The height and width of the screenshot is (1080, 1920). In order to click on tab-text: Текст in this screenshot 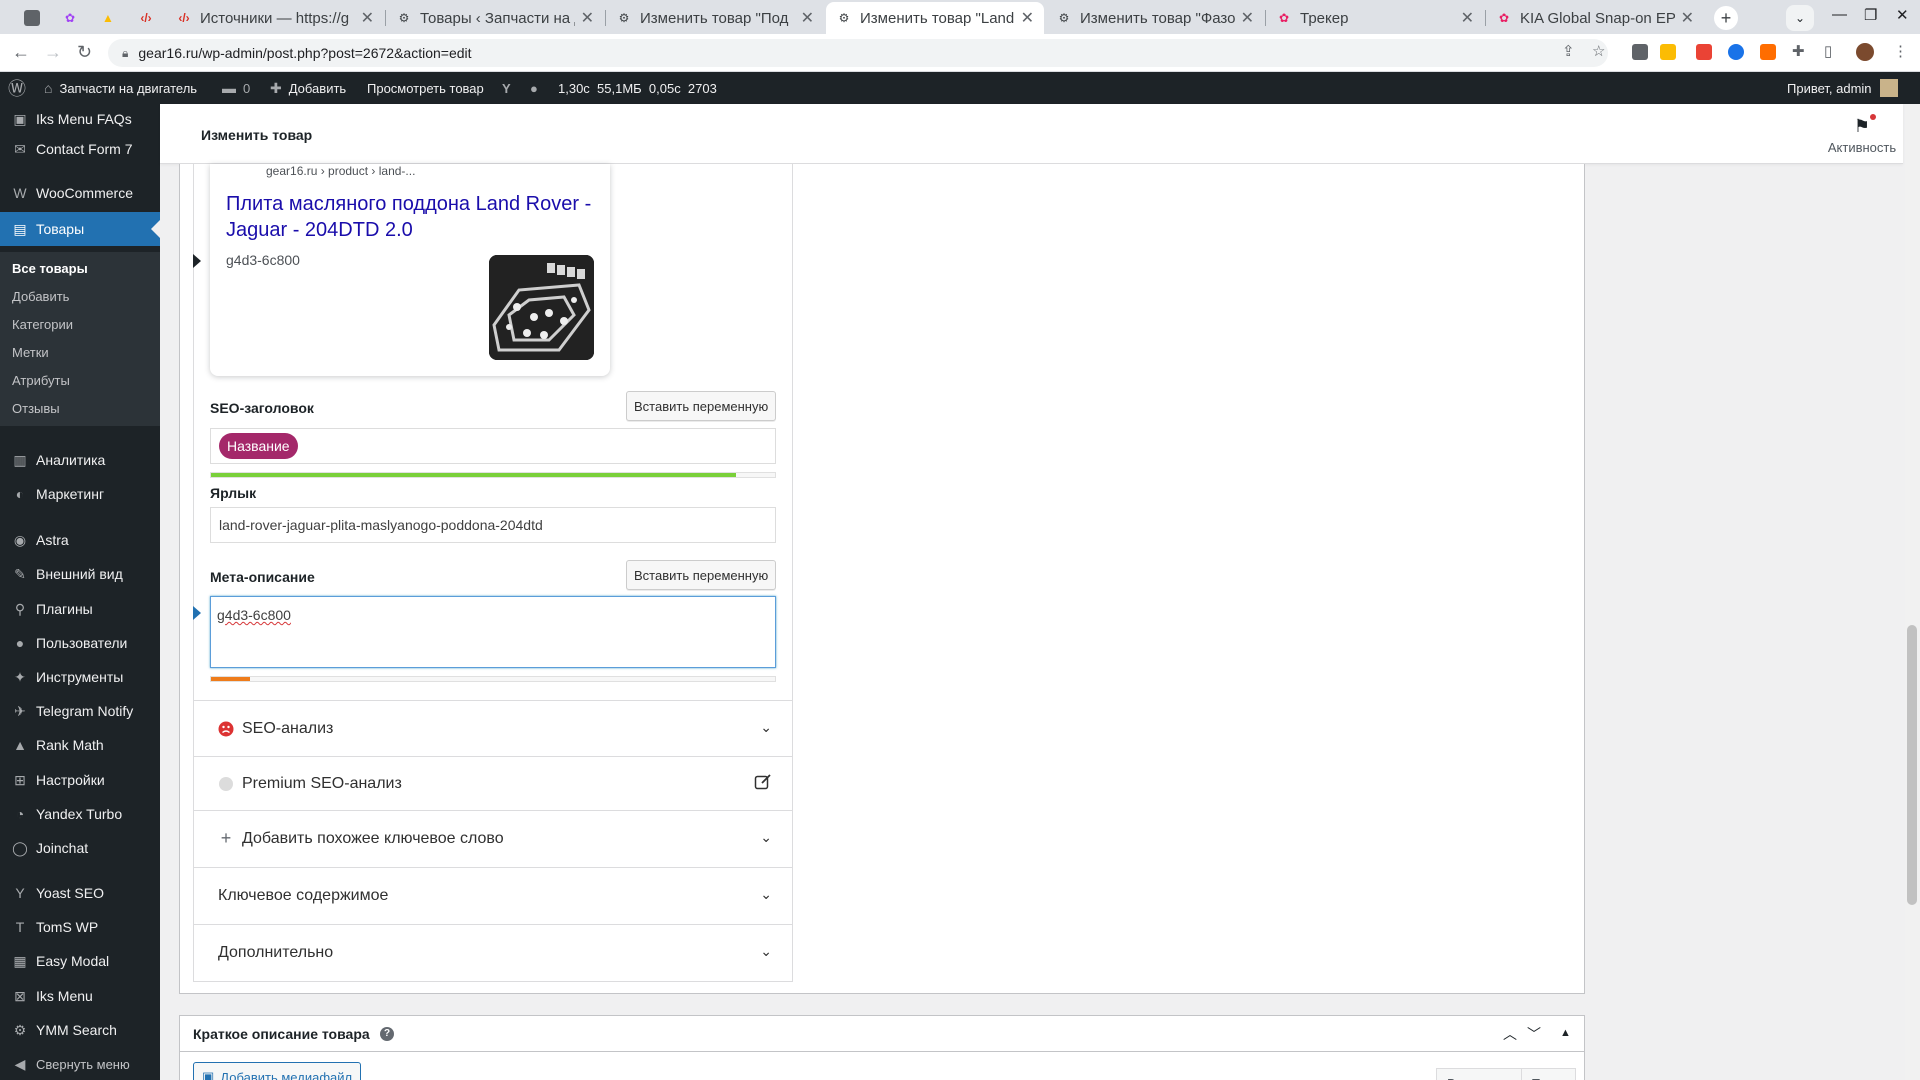, I will do `click(1548, 1074)`.